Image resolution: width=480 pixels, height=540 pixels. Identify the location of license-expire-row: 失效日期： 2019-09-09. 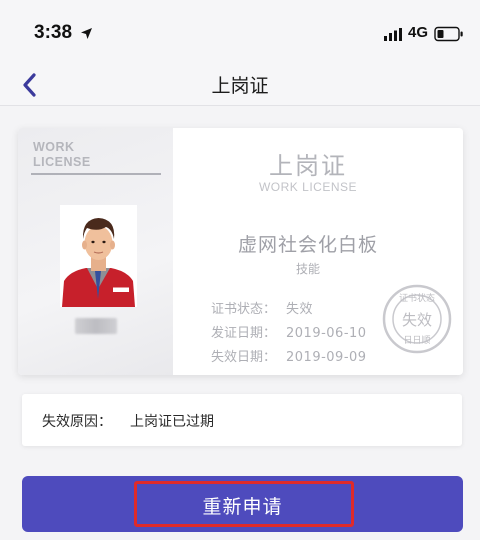
(289, 357).